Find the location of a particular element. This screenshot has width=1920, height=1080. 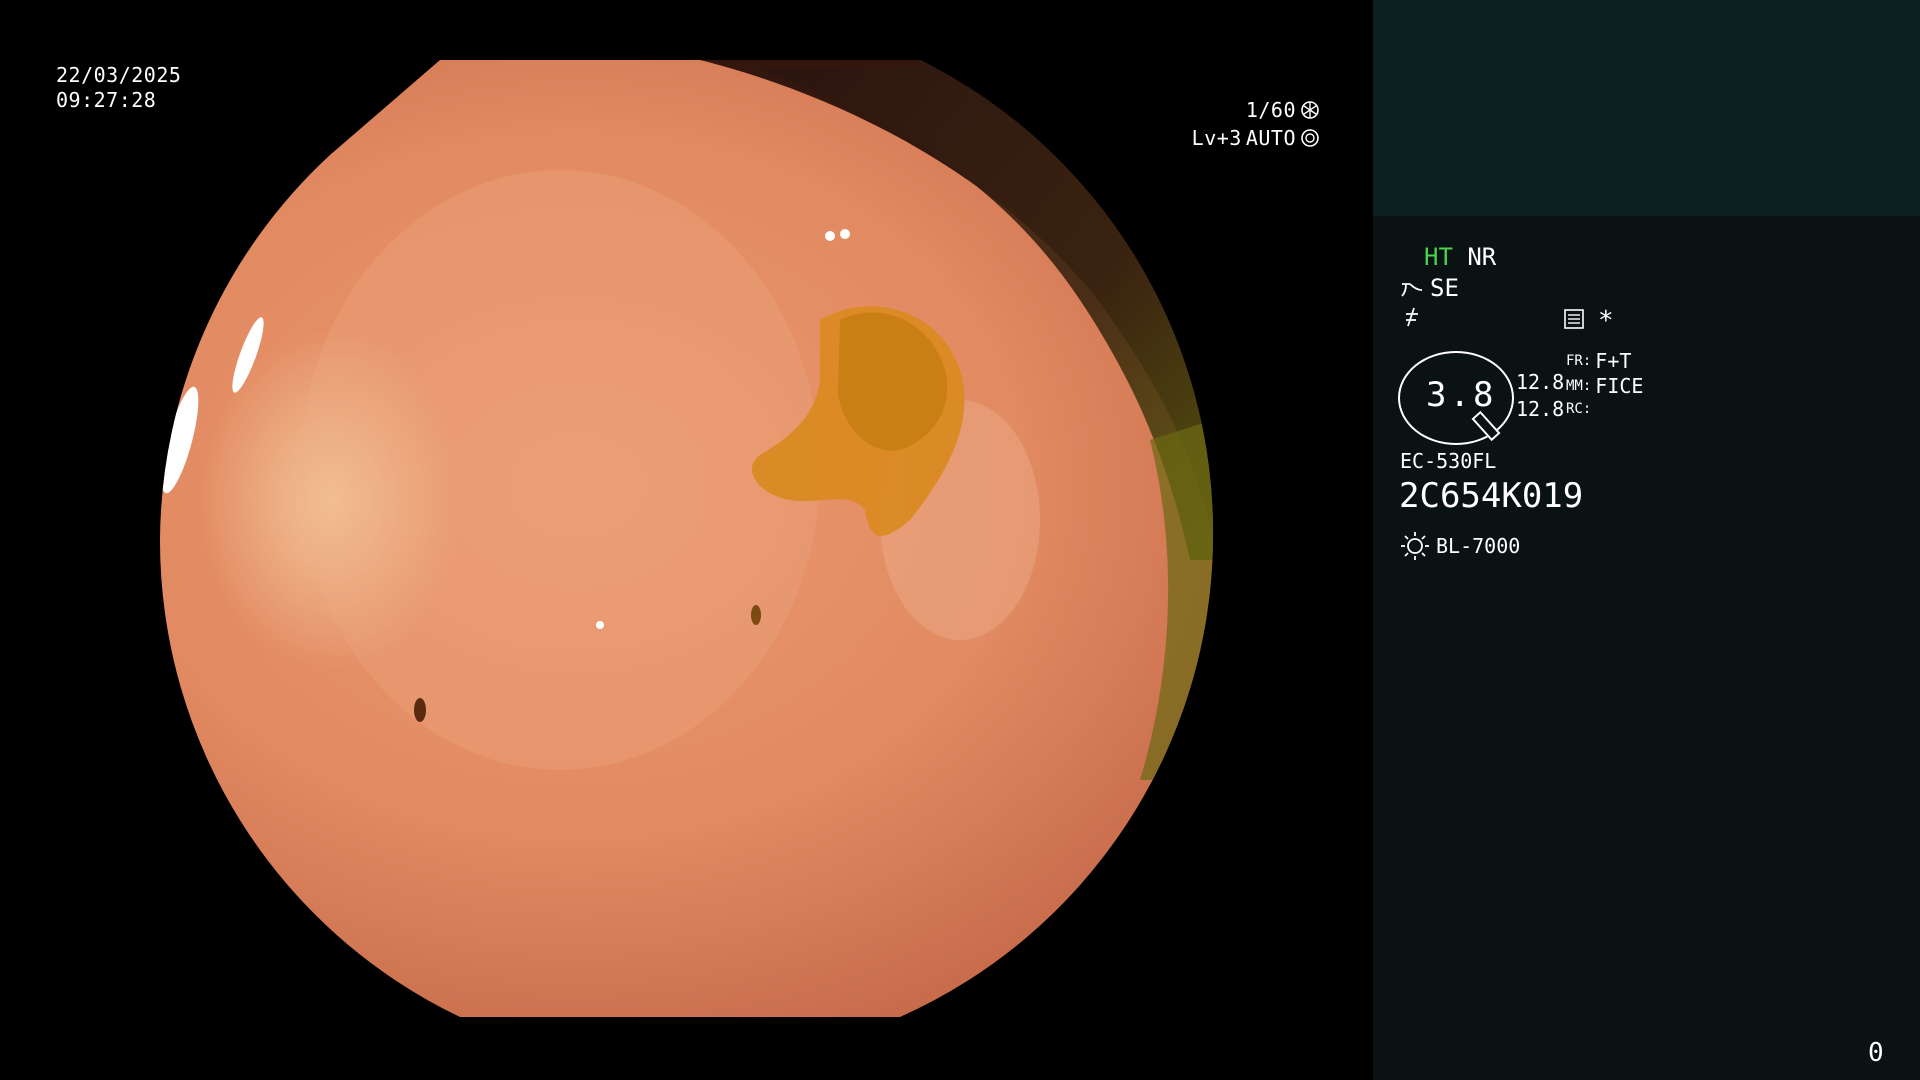

mm-row: MM: FICE is located at coordinates (1604, 386).